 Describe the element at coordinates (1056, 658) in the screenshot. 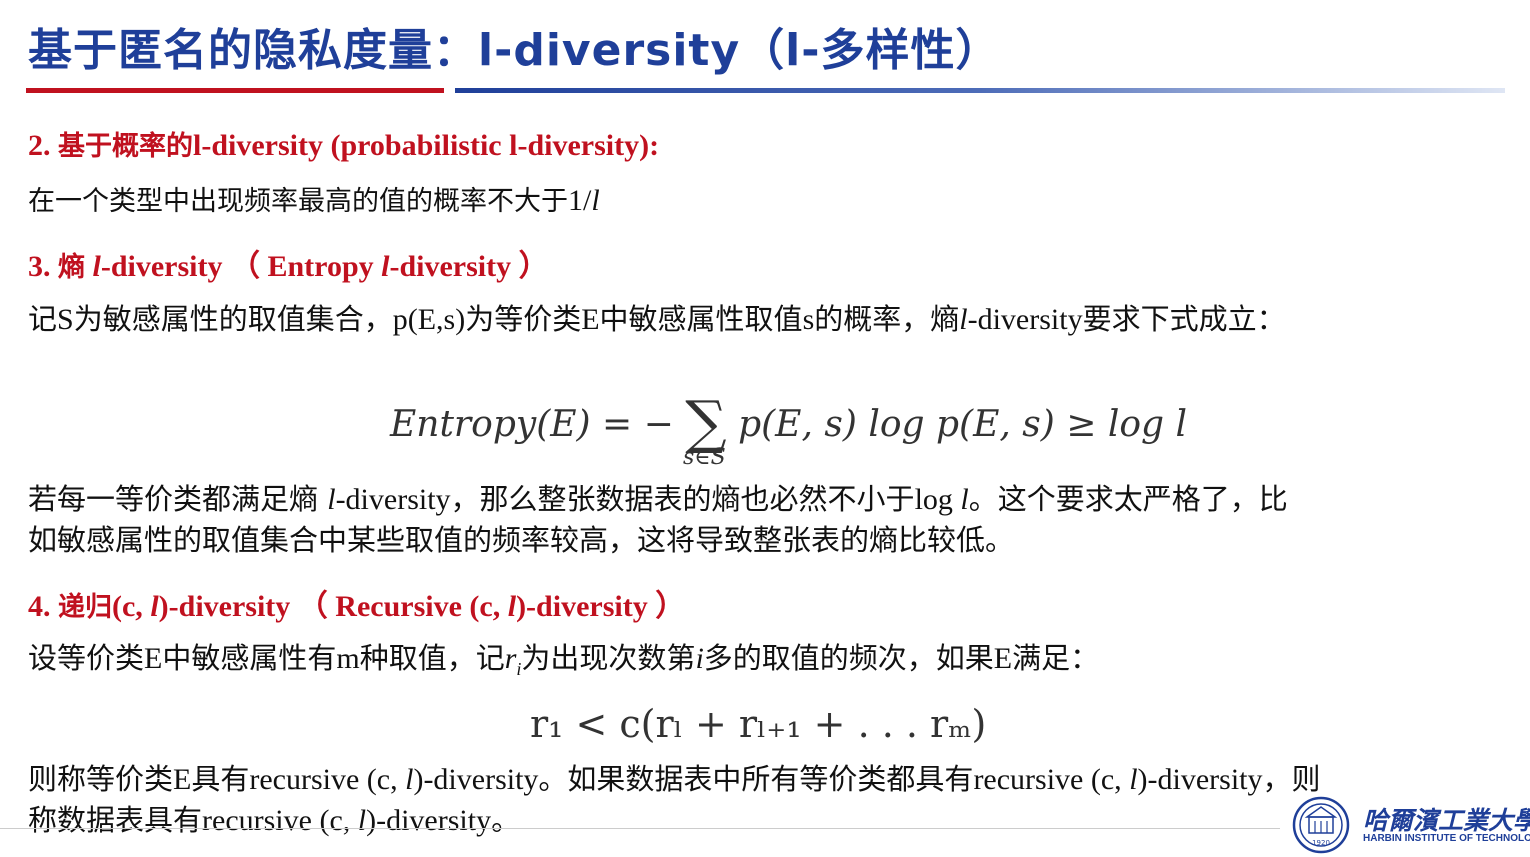

I see `s4-k: 满足：` at that location.